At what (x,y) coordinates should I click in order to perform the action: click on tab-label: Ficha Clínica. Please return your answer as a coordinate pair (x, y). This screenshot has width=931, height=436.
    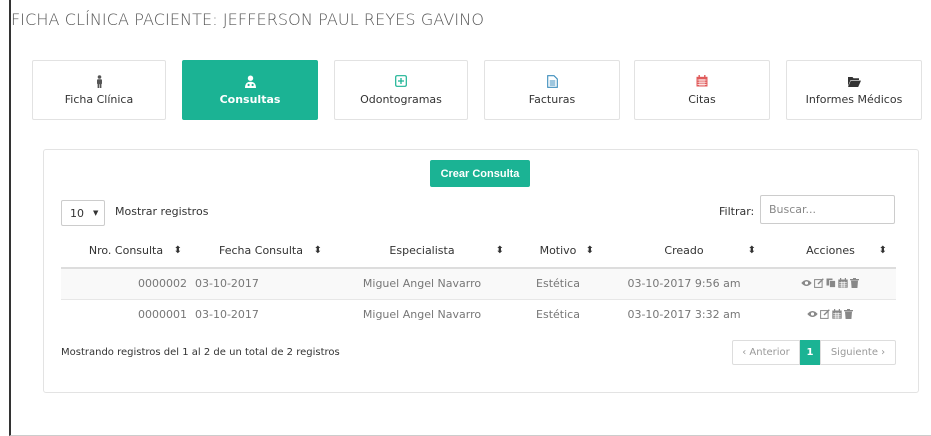
    Looking at the image, I should click on (99, 99).